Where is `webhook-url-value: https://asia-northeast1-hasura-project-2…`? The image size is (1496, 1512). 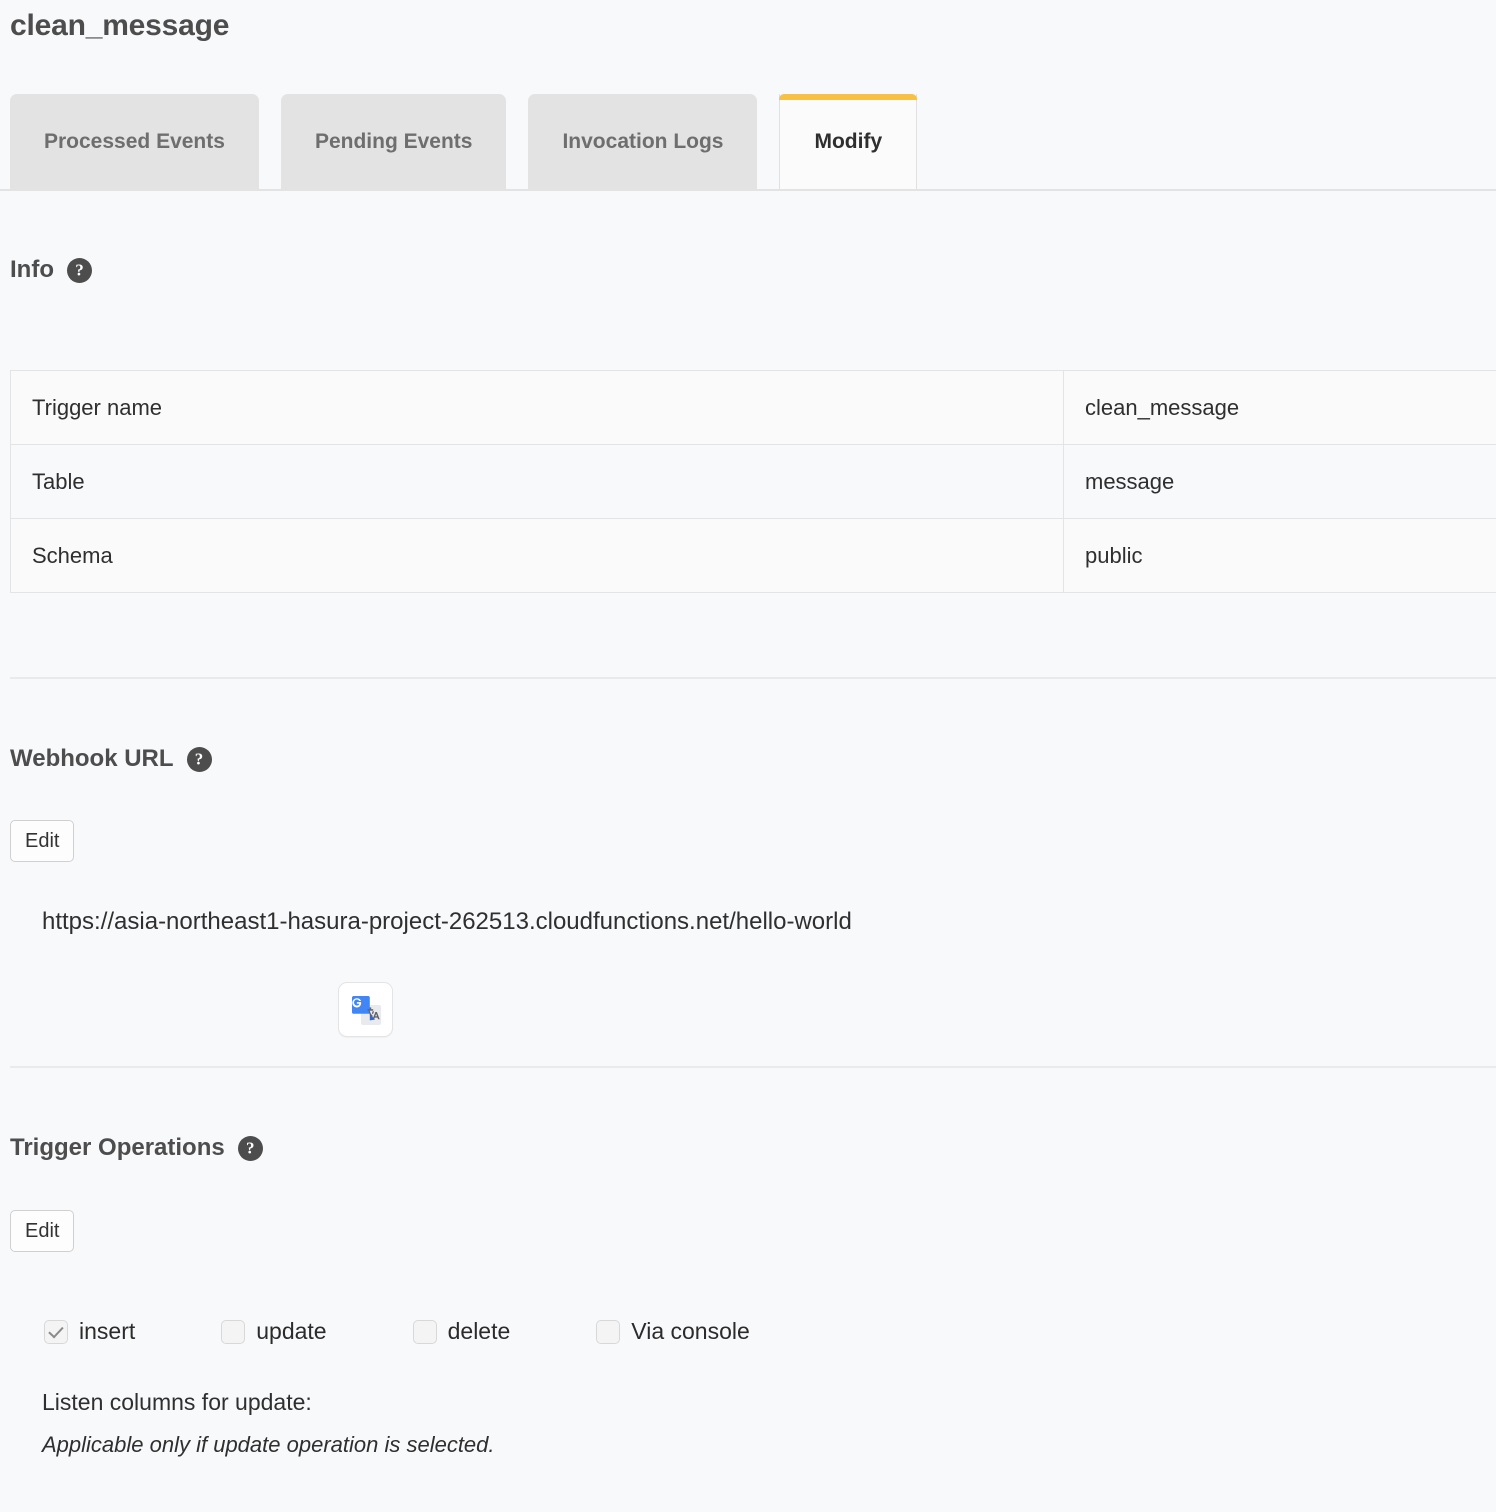 webhook-url-value: https://asia-northeast1-hasura-project-2… is located at coordinates (447, 921).